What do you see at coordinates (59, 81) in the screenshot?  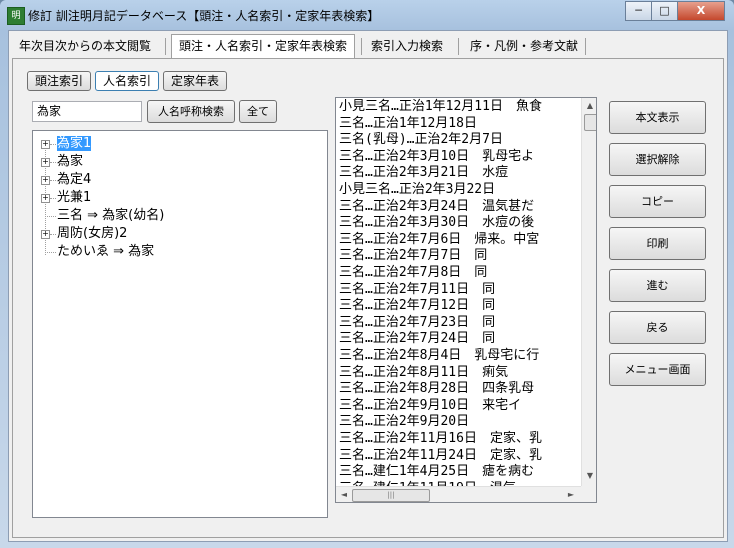 I see `subtab-annotation-index: 頭注索引` at bounding box center [59, 81].